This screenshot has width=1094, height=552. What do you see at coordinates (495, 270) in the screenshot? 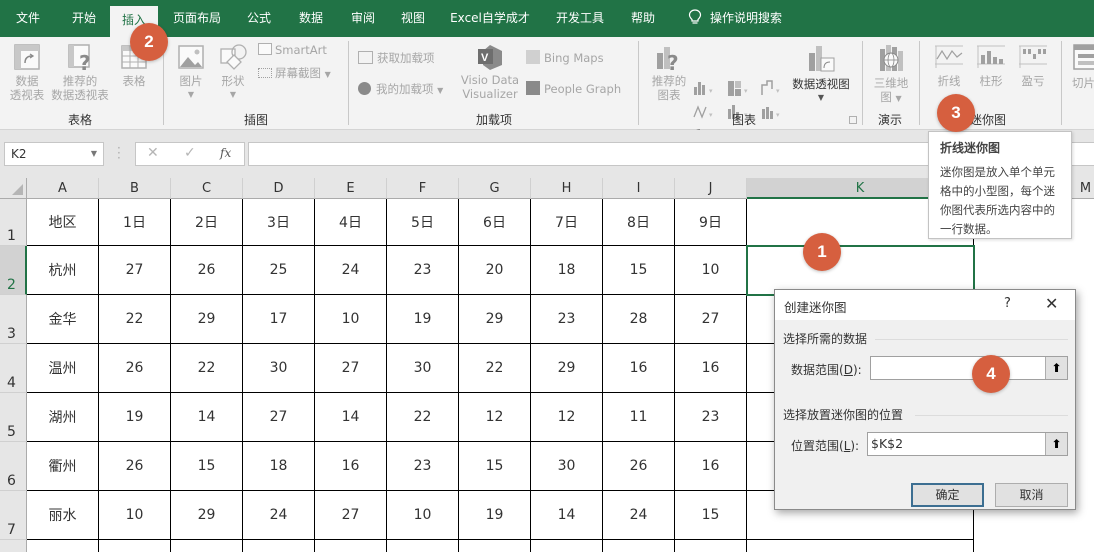
I see `data-cell: 20` at bounding box center [495, 270].